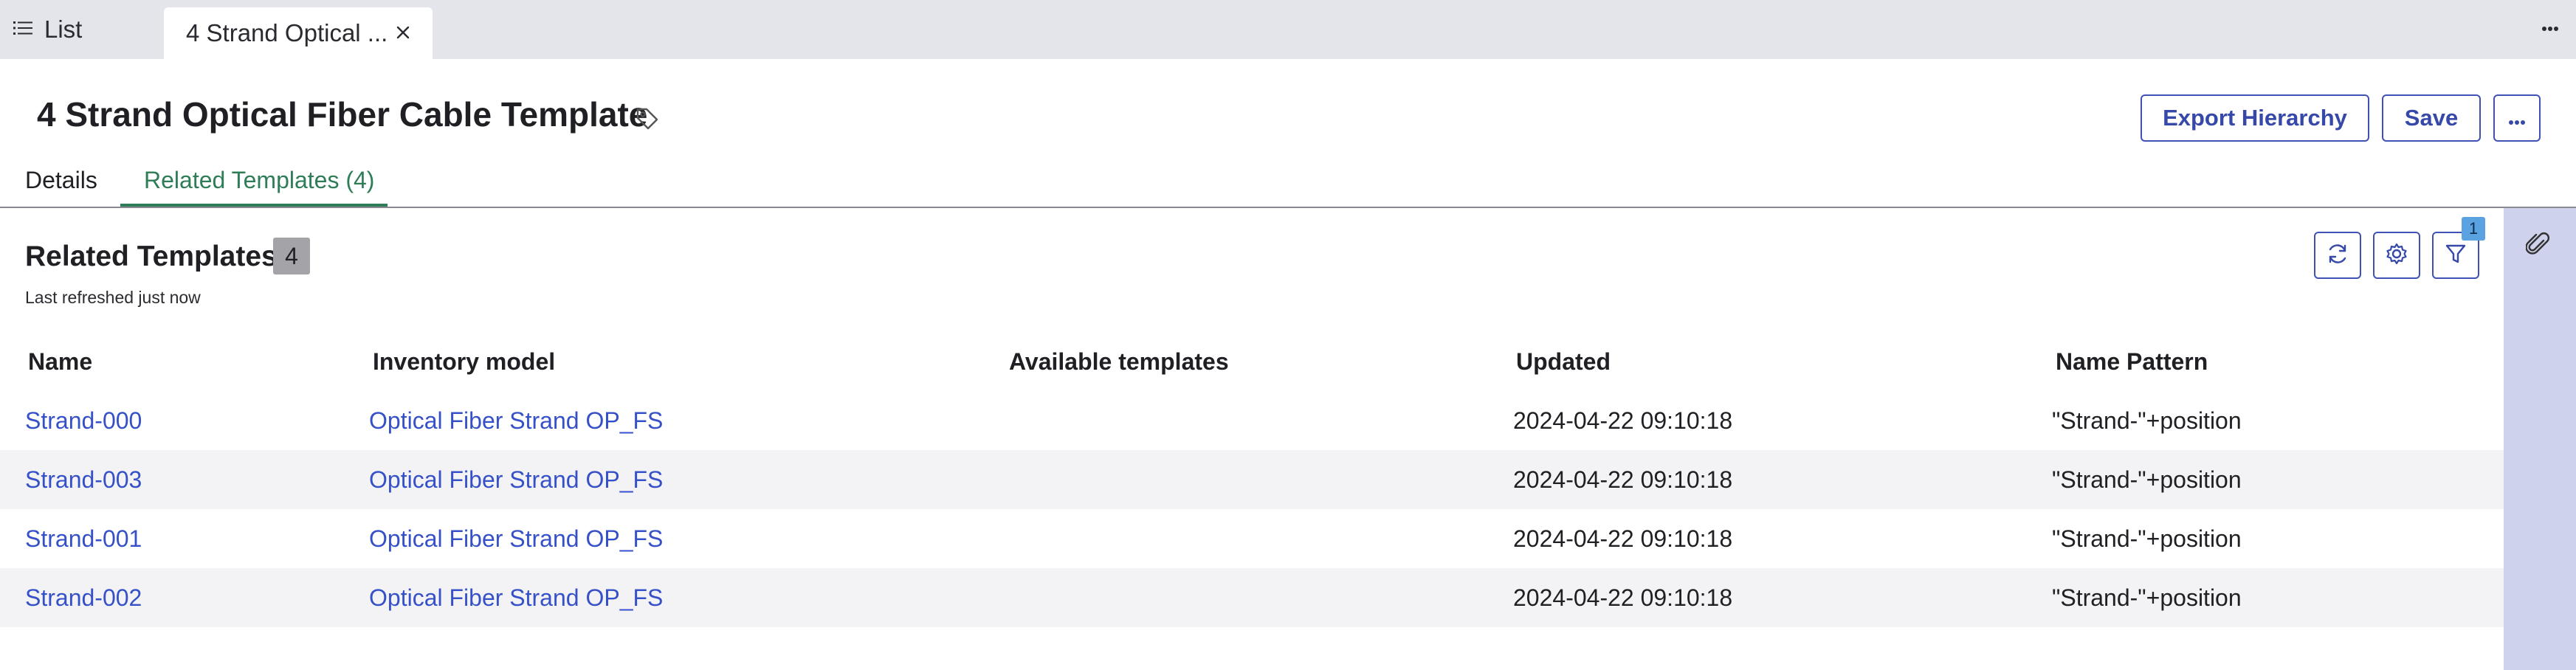  What do you see at coordinates (60, 362) in the screenshot?
I see `column-header-name: Name` at bounding box center [60, 362].